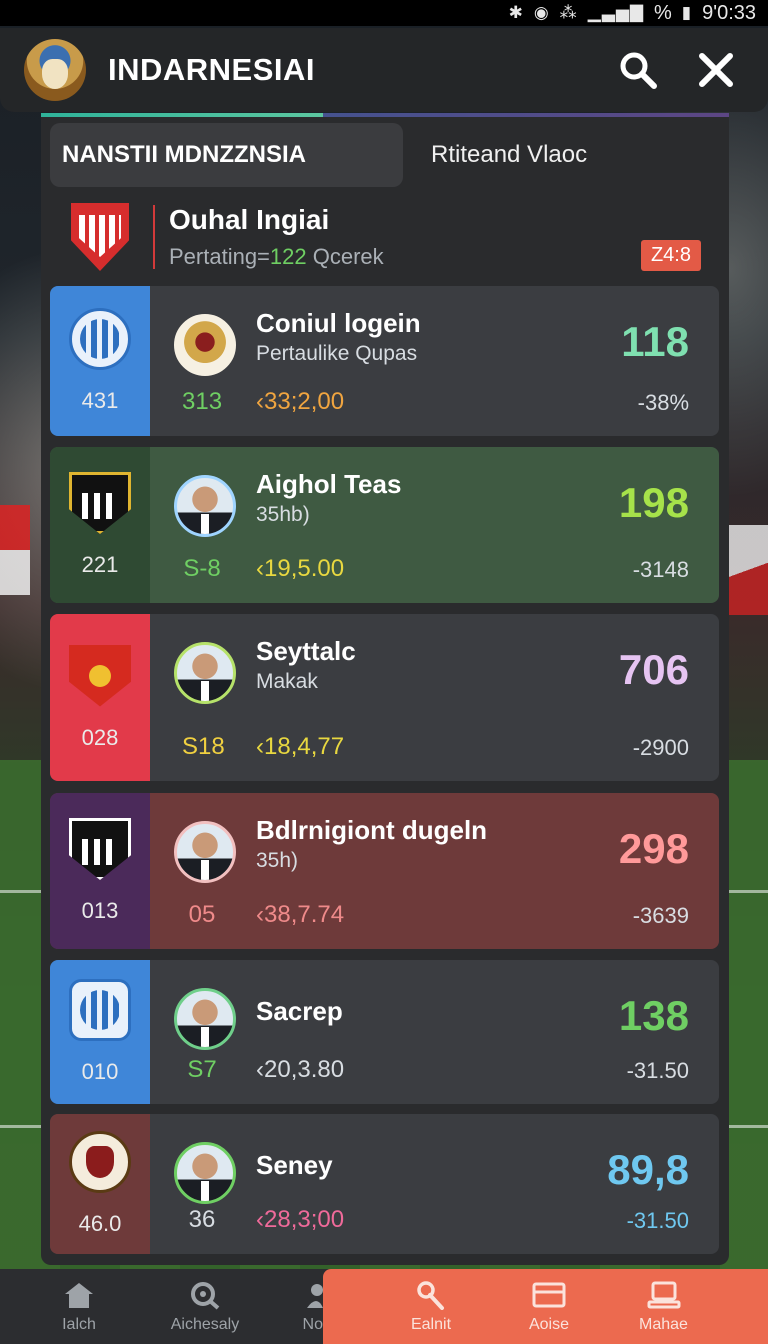 The height and width of the screenshot is (1344, 768). Describe the element at coordinates (79, 1295) in the screenshot. I see `home-icon` at that location.